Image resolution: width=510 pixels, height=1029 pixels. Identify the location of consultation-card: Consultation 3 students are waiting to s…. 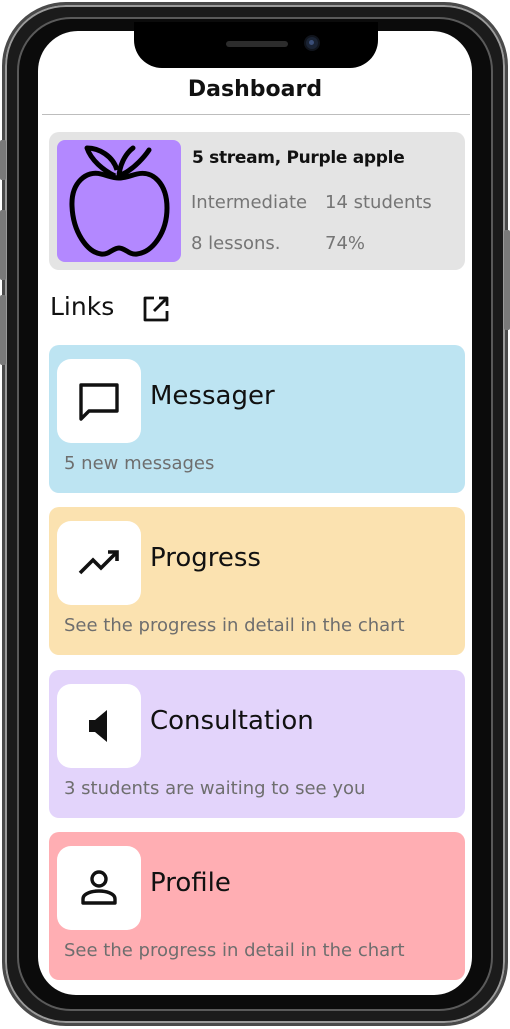
(257, 744).